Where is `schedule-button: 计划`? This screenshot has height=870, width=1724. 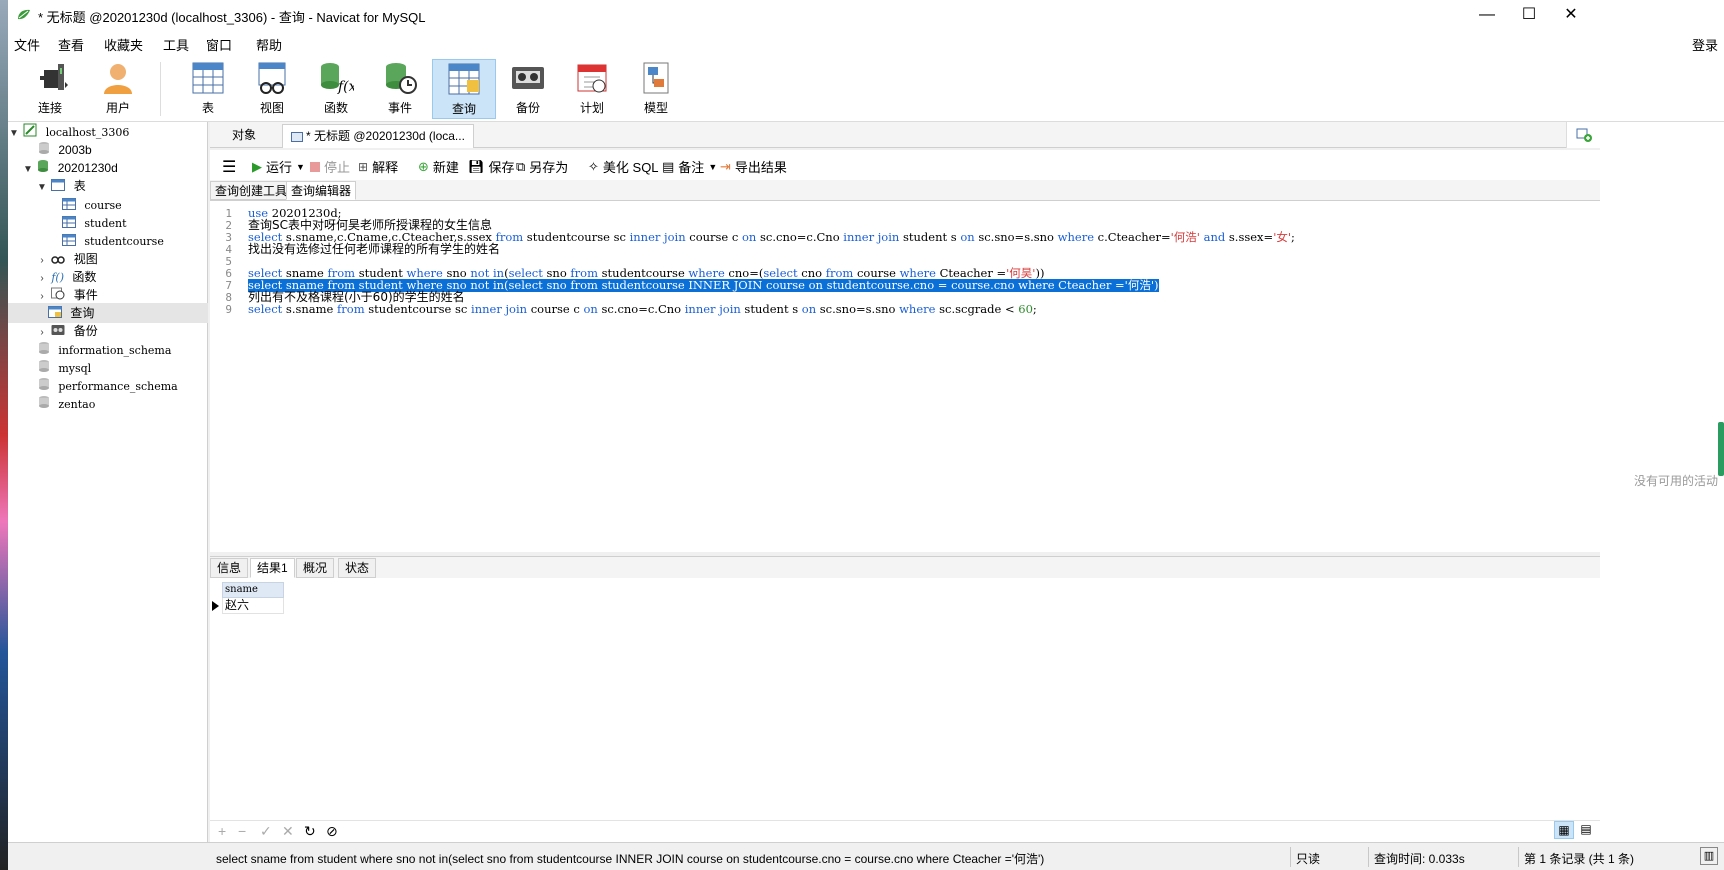 schedule-button: 计划 is located at coordinates (592, 89).